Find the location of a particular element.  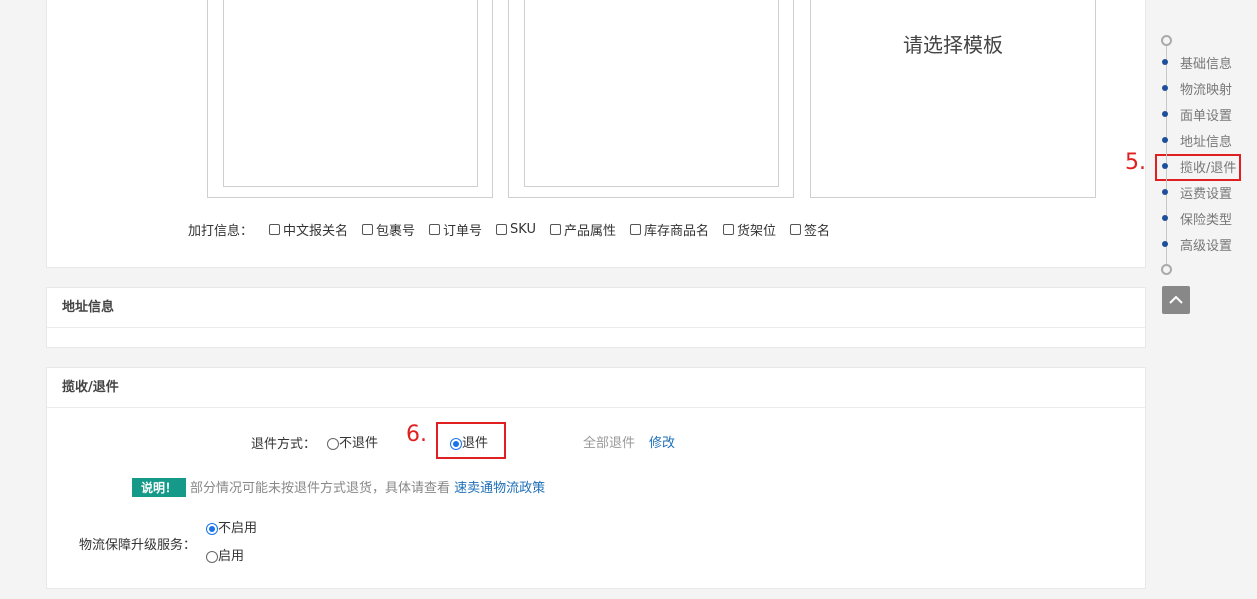

nav-item-logistics-mapping: 物流映射 is located at coordinates (1197, 88).